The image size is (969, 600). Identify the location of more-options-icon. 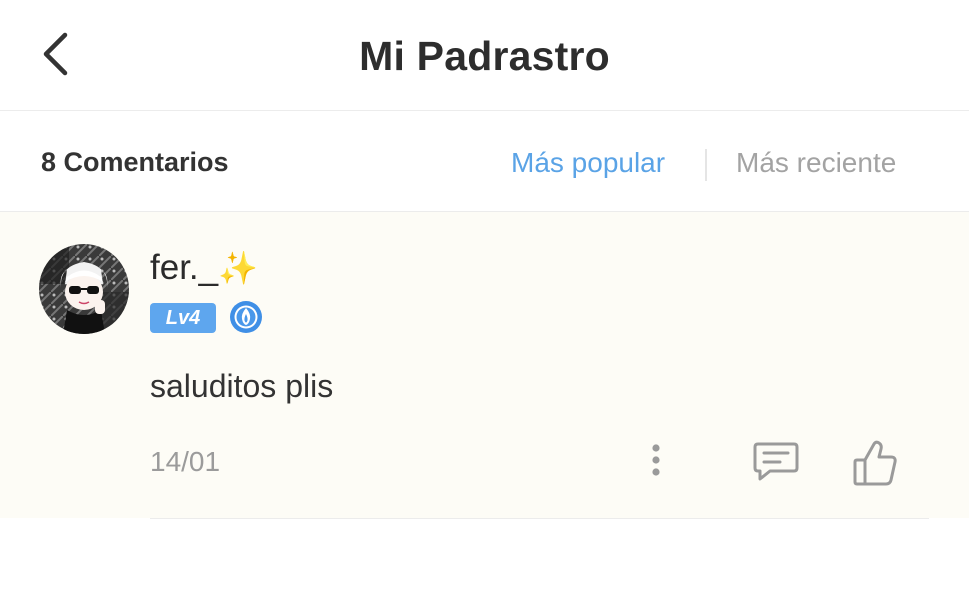
(656, 460).